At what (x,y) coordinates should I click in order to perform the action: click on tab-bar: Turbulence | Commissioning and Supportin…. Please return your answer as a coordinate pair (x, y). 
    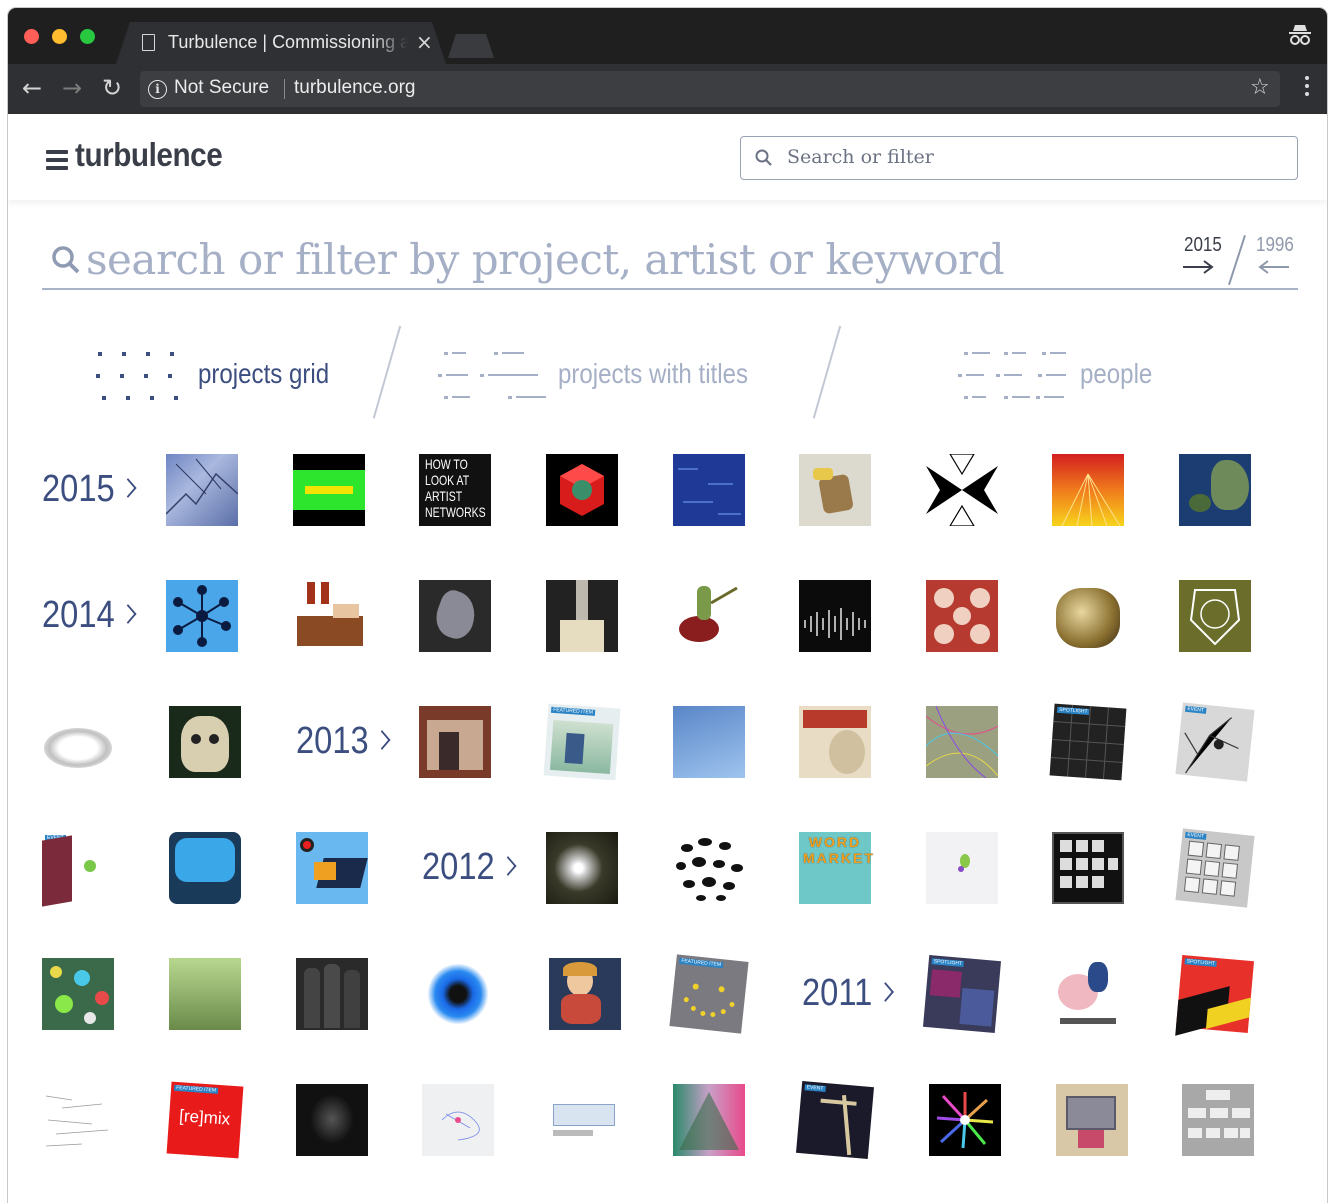
    Looking at the image, I should click on (667, 36).